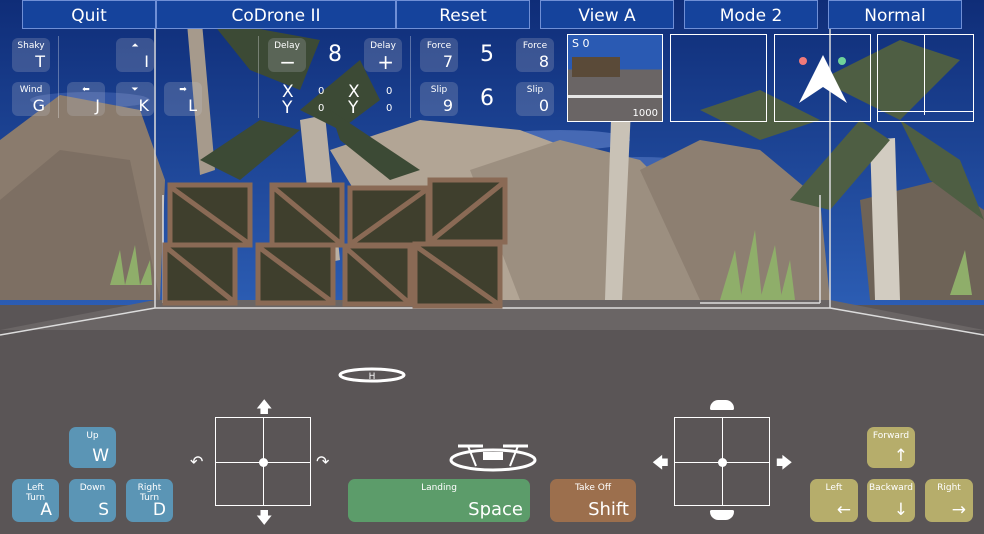  I want to click on force-minus-key-char: 7, so click(447, 61).